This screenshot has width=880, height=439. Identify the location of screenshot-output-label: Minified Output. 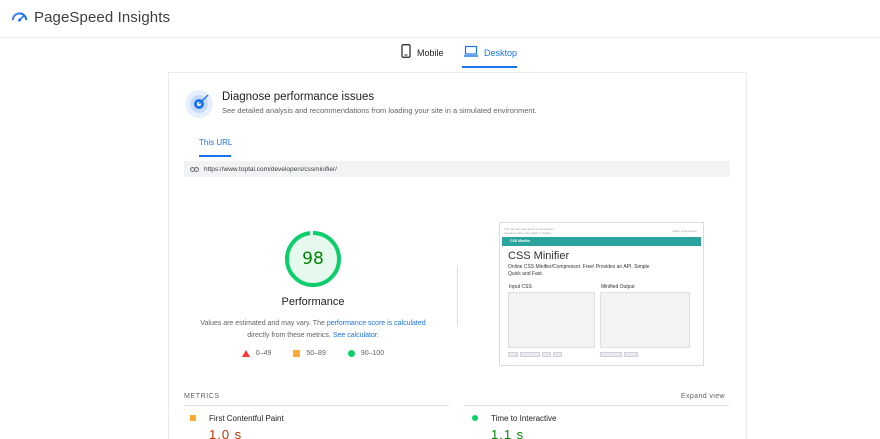
(618, 287).